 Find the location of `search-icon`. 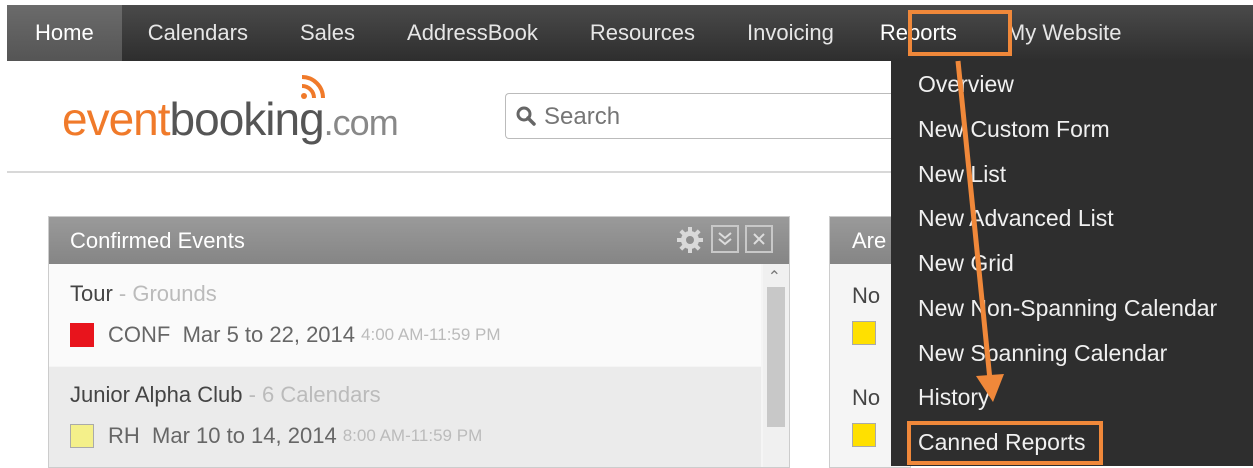

search-icon is located at coordinates (526, 116).